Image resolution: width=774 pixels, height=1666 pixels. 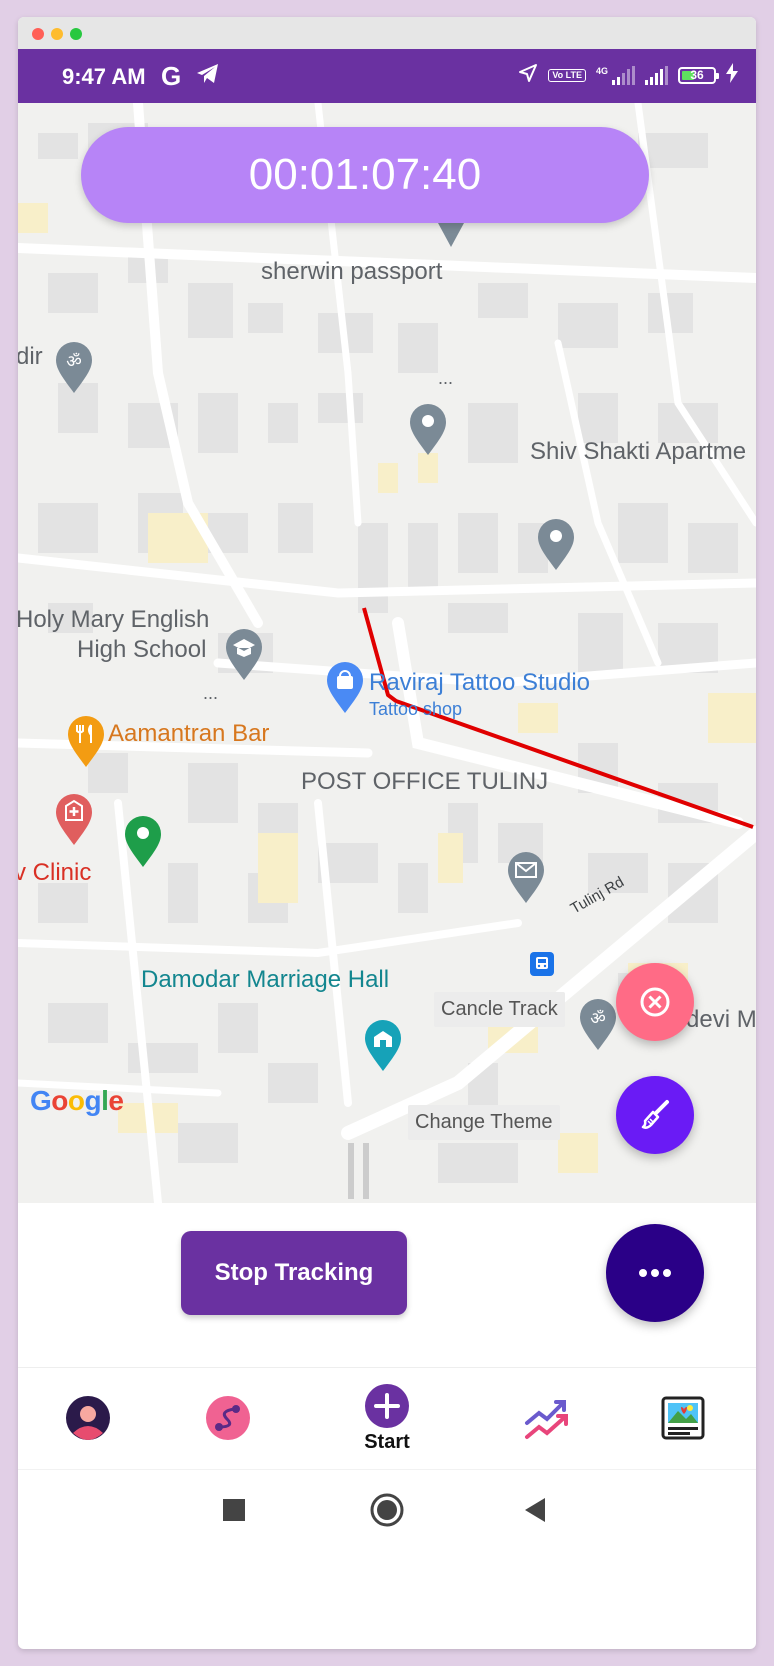 I want to click on back-triangle-icon, so click(x=535, y=1510).